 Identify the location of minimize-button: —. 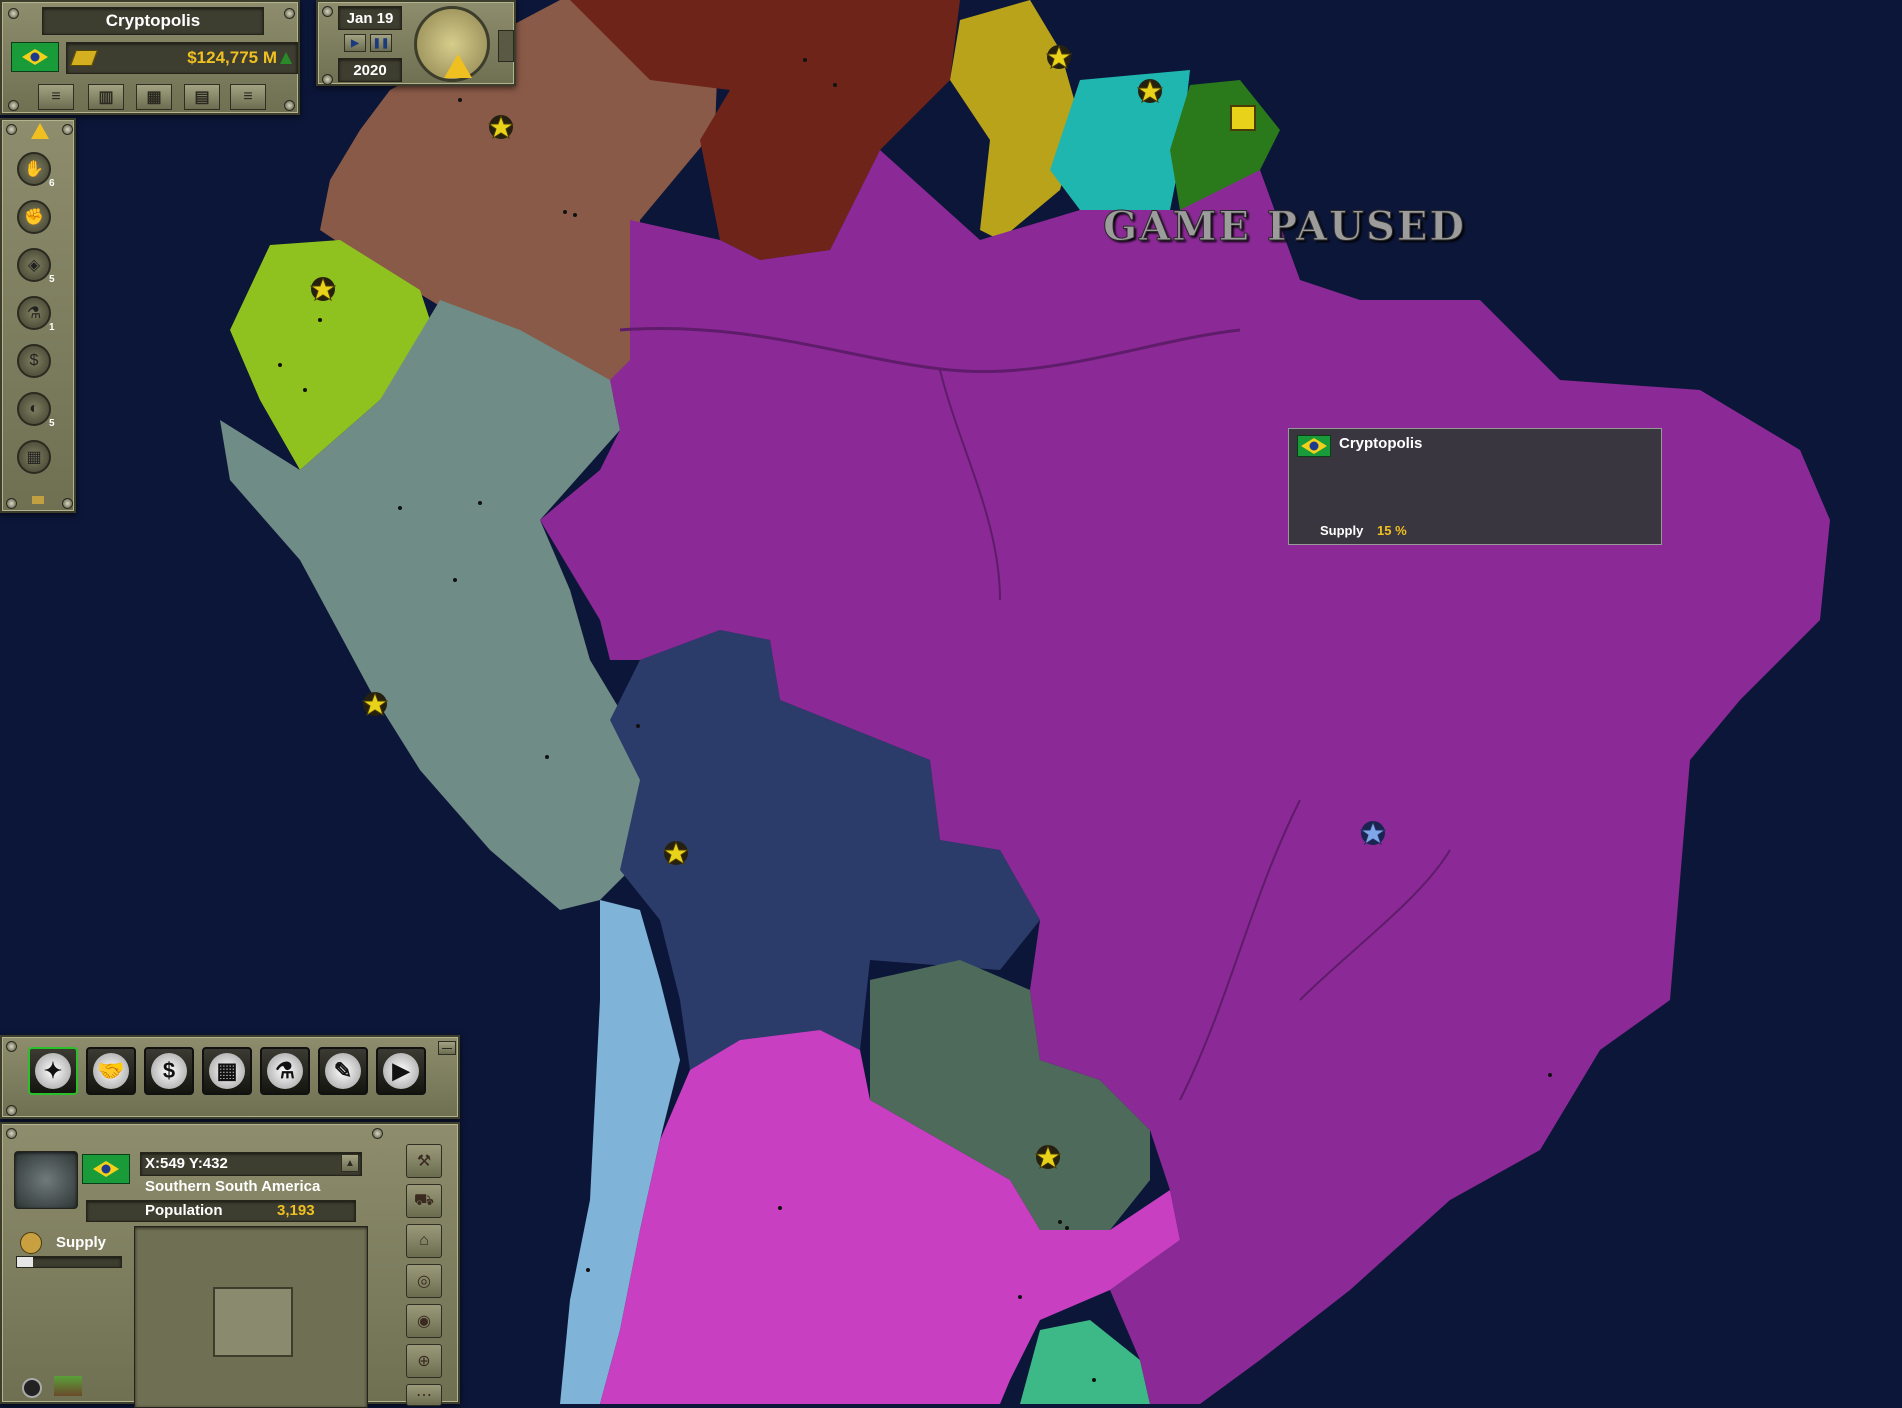
(447, 1048).